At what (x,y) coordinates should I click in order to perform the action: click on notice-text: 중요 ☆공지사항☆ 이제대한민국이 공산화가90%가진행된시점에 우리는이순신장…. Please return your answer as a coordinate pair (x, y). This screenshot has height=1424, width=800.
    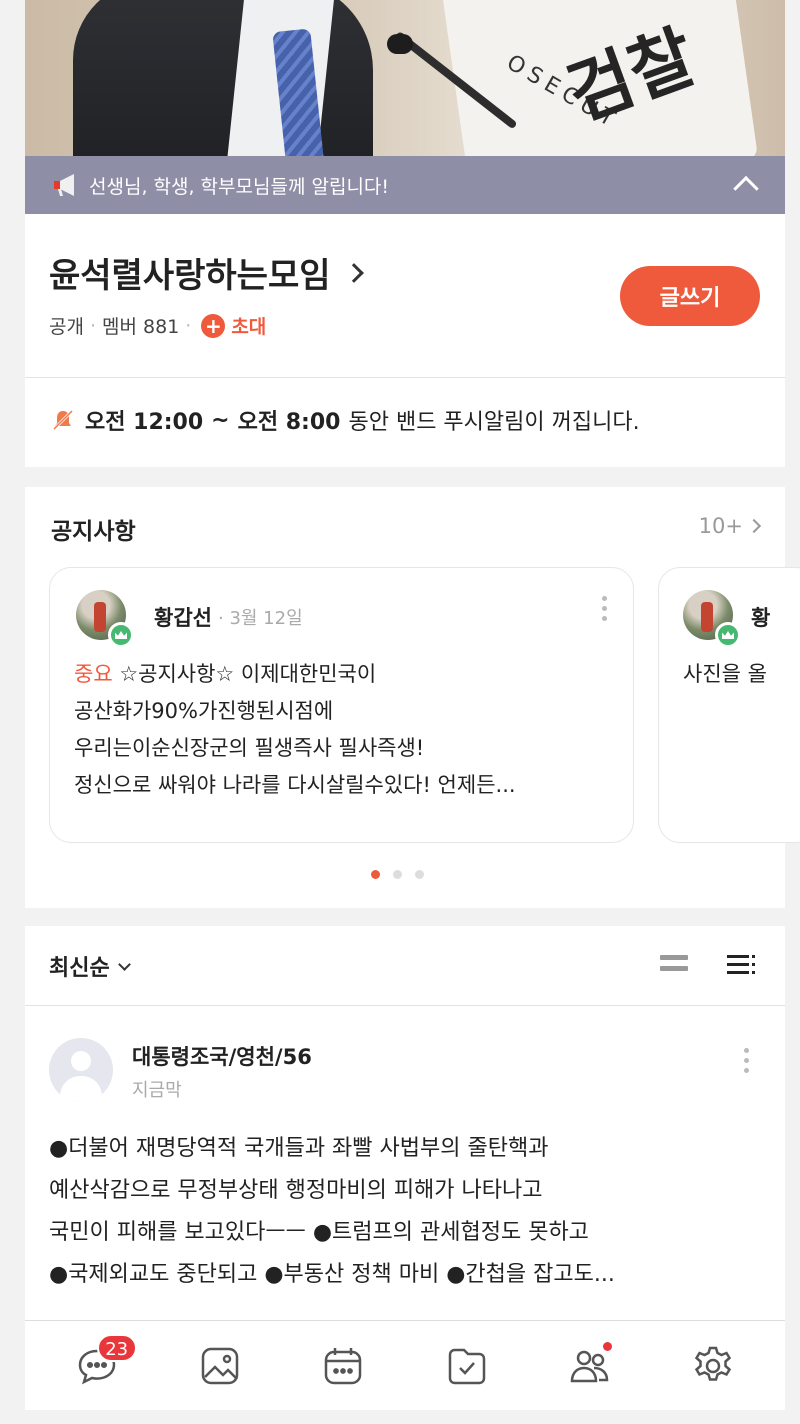
    Looking at the image, I should click on (295, 729).